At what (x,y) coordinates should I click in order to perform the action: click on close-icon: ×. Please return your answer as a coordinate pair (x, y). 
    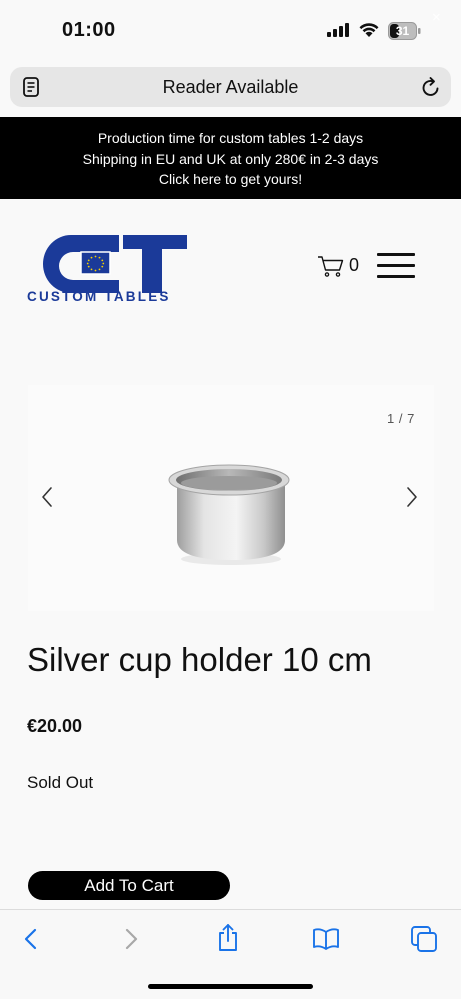
    Looking at the image, I should click on (436, 17).